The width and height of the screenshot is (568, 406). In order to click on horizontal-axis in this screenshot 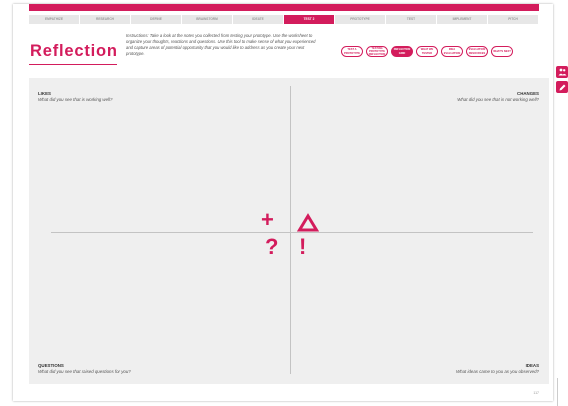, I will do `click(292, 232)`.